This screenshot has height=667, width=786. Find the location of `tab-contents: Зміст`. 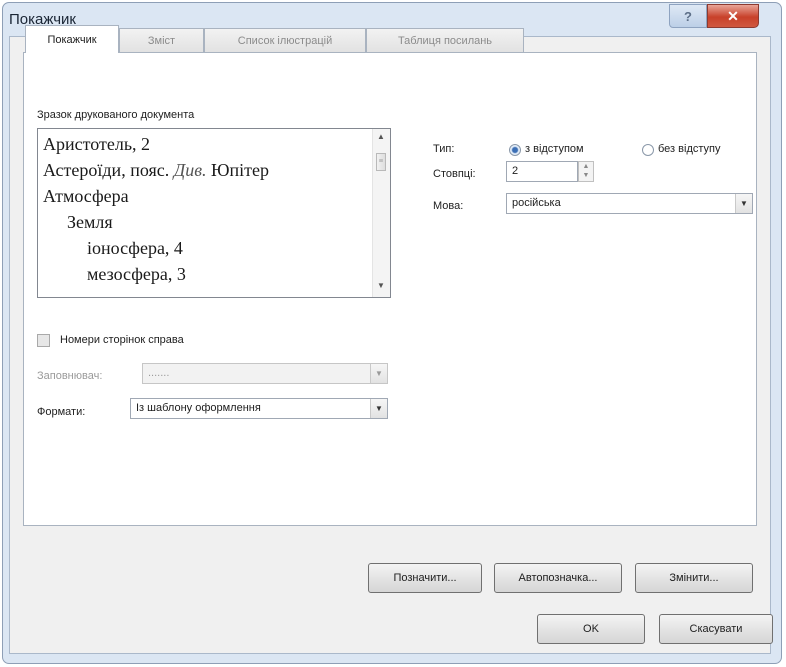

tab-contents: Зміст is located at coordinates (161, 40).